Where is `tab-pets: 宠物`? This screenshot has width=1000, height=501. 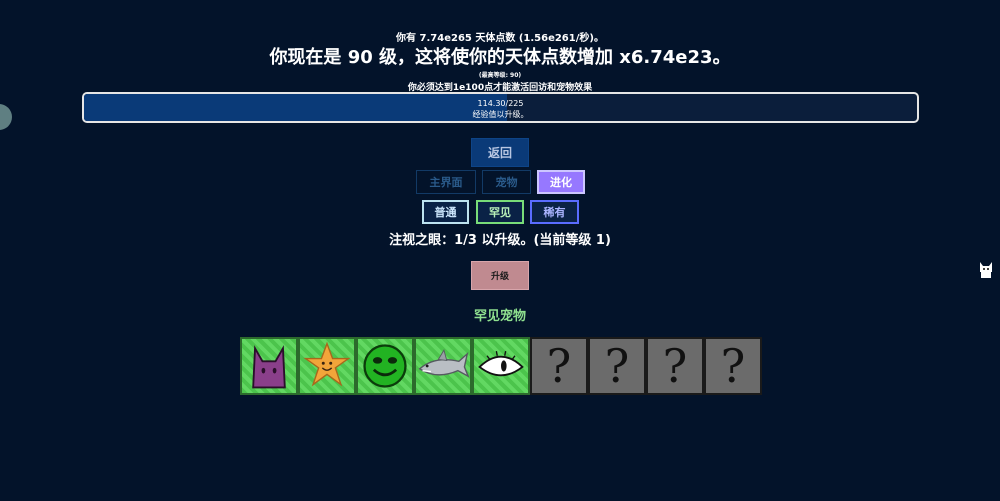 tab-pets: 宠物 is located at coordinates (506, 182).